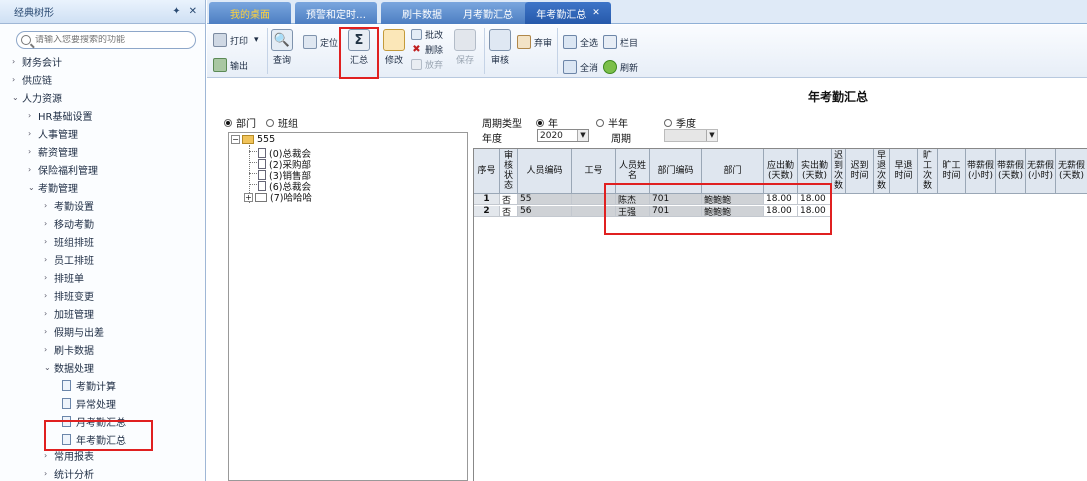  I want to click on column-header: 带薪假(天数), so click(1011, 171).